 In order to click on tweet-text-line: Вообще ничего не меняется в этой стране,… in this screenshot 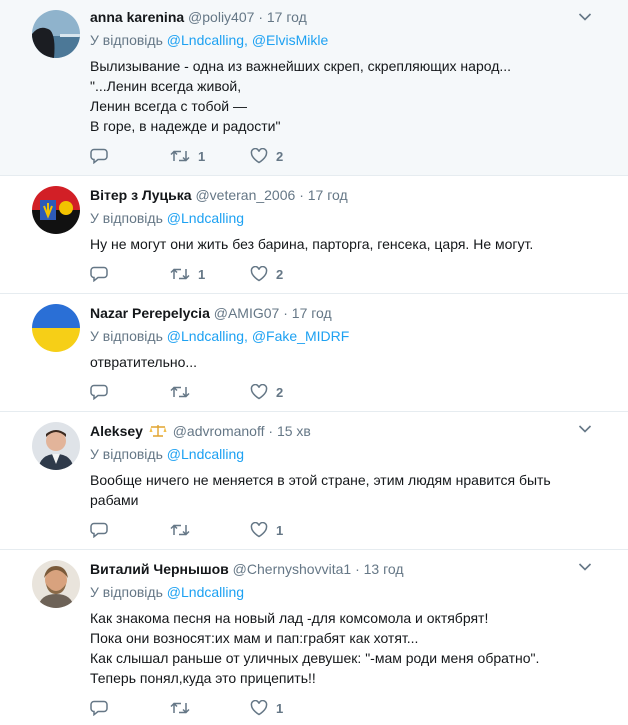, I will do `click(320, 480)`.